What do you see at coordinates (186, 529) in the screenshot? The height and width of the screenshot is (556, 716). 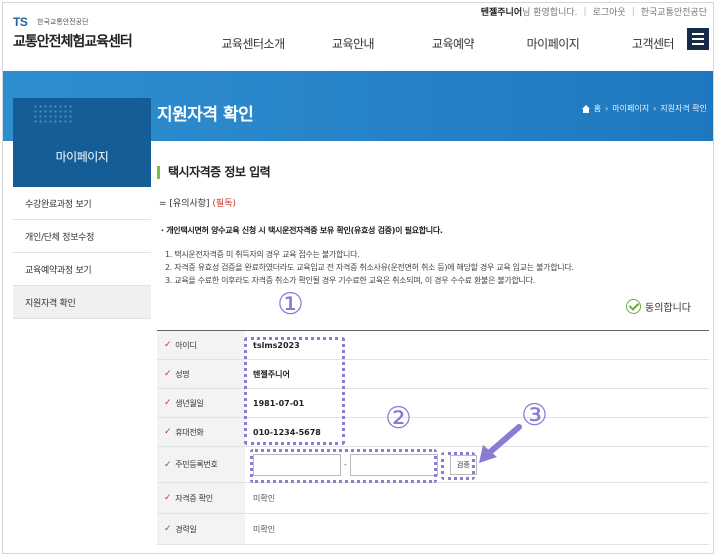 I see `career-label: 경력일` at bounding box center [186, 529].